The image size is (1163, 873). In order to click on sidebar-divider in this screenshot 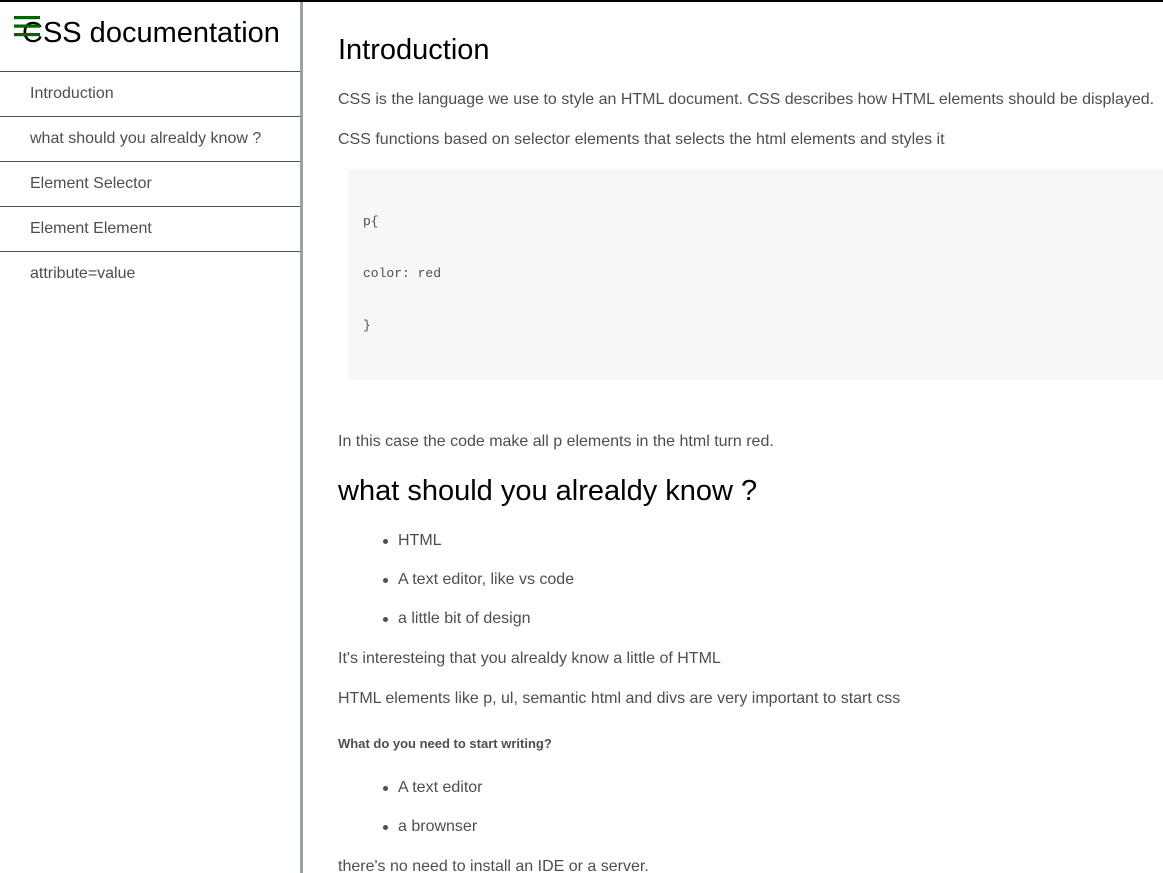, I will do `click(301, 437)`.